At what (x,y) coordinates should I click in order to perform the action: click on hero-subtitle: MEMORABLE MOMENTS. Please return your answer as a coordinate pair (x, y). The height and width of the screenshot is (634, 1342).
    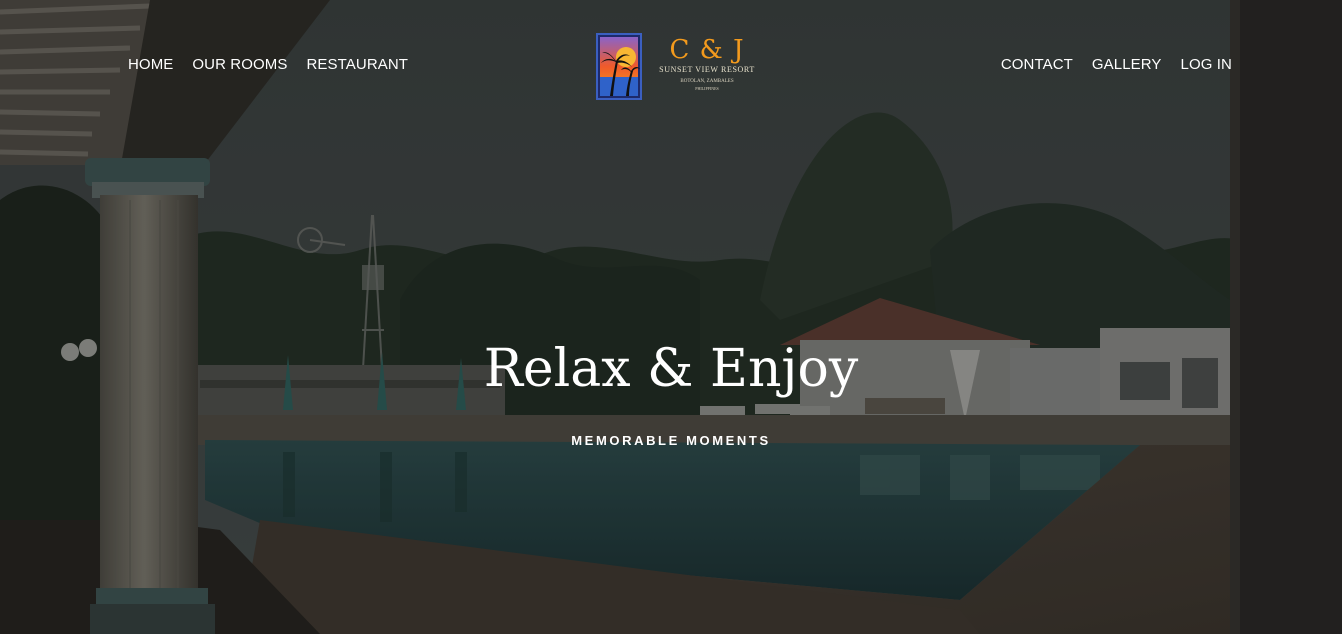
    Looking at the image, I should click on (671, 440).